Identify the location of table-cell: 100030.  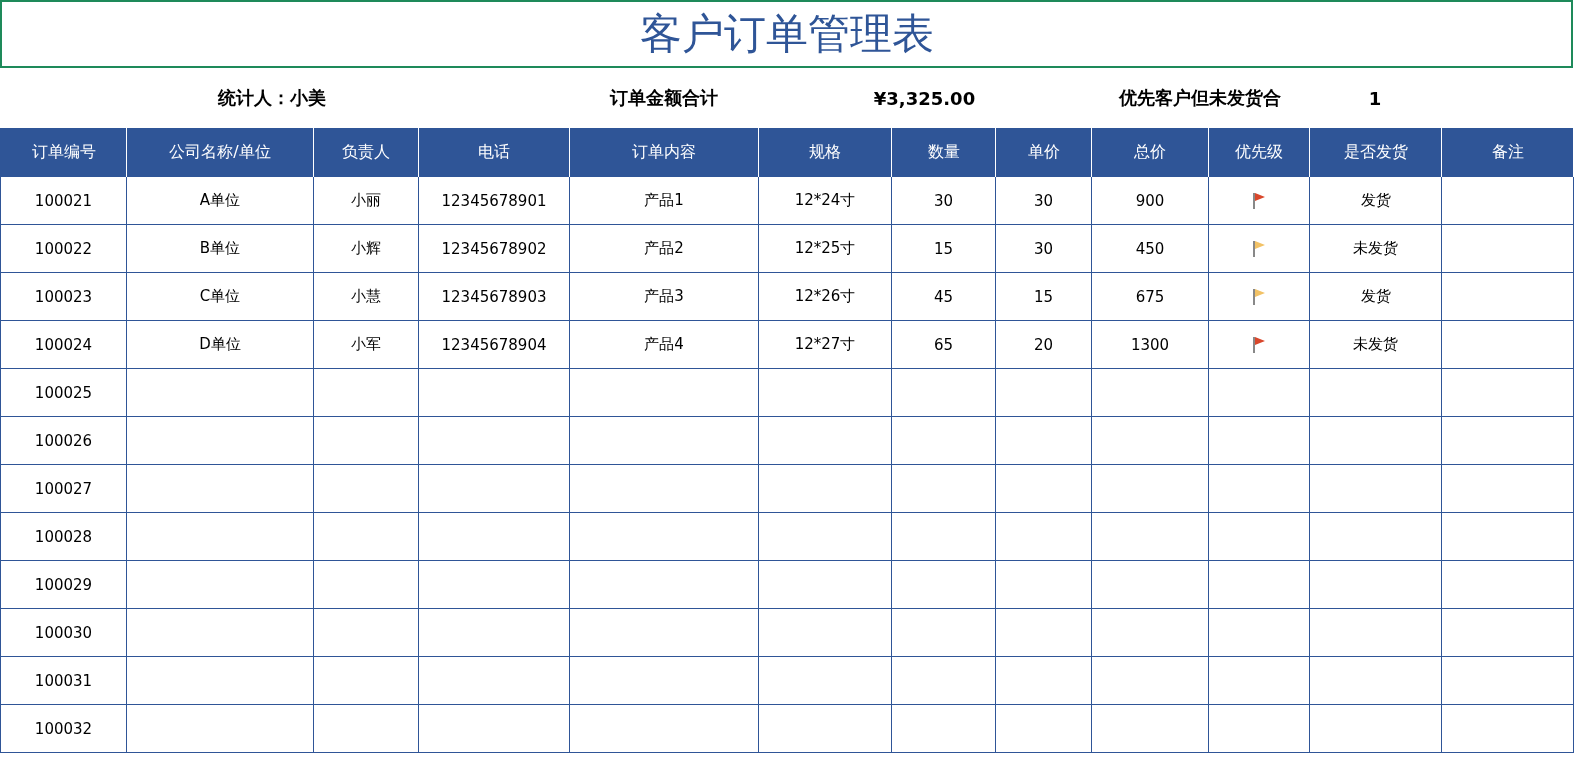
(64, 633).